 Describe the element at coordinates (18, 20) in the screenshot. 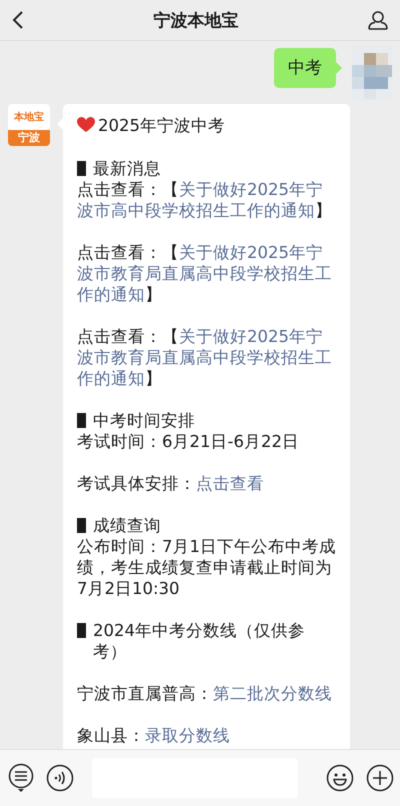

I see `back-icon` at that location.